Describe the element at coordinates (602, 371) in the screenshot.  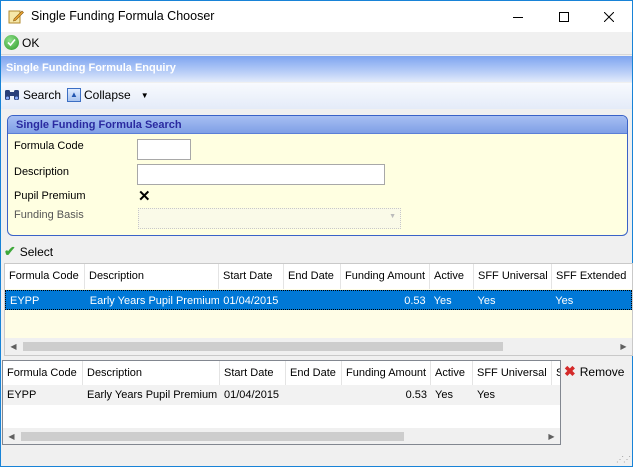
I see `remove-label: Remove` at that location.